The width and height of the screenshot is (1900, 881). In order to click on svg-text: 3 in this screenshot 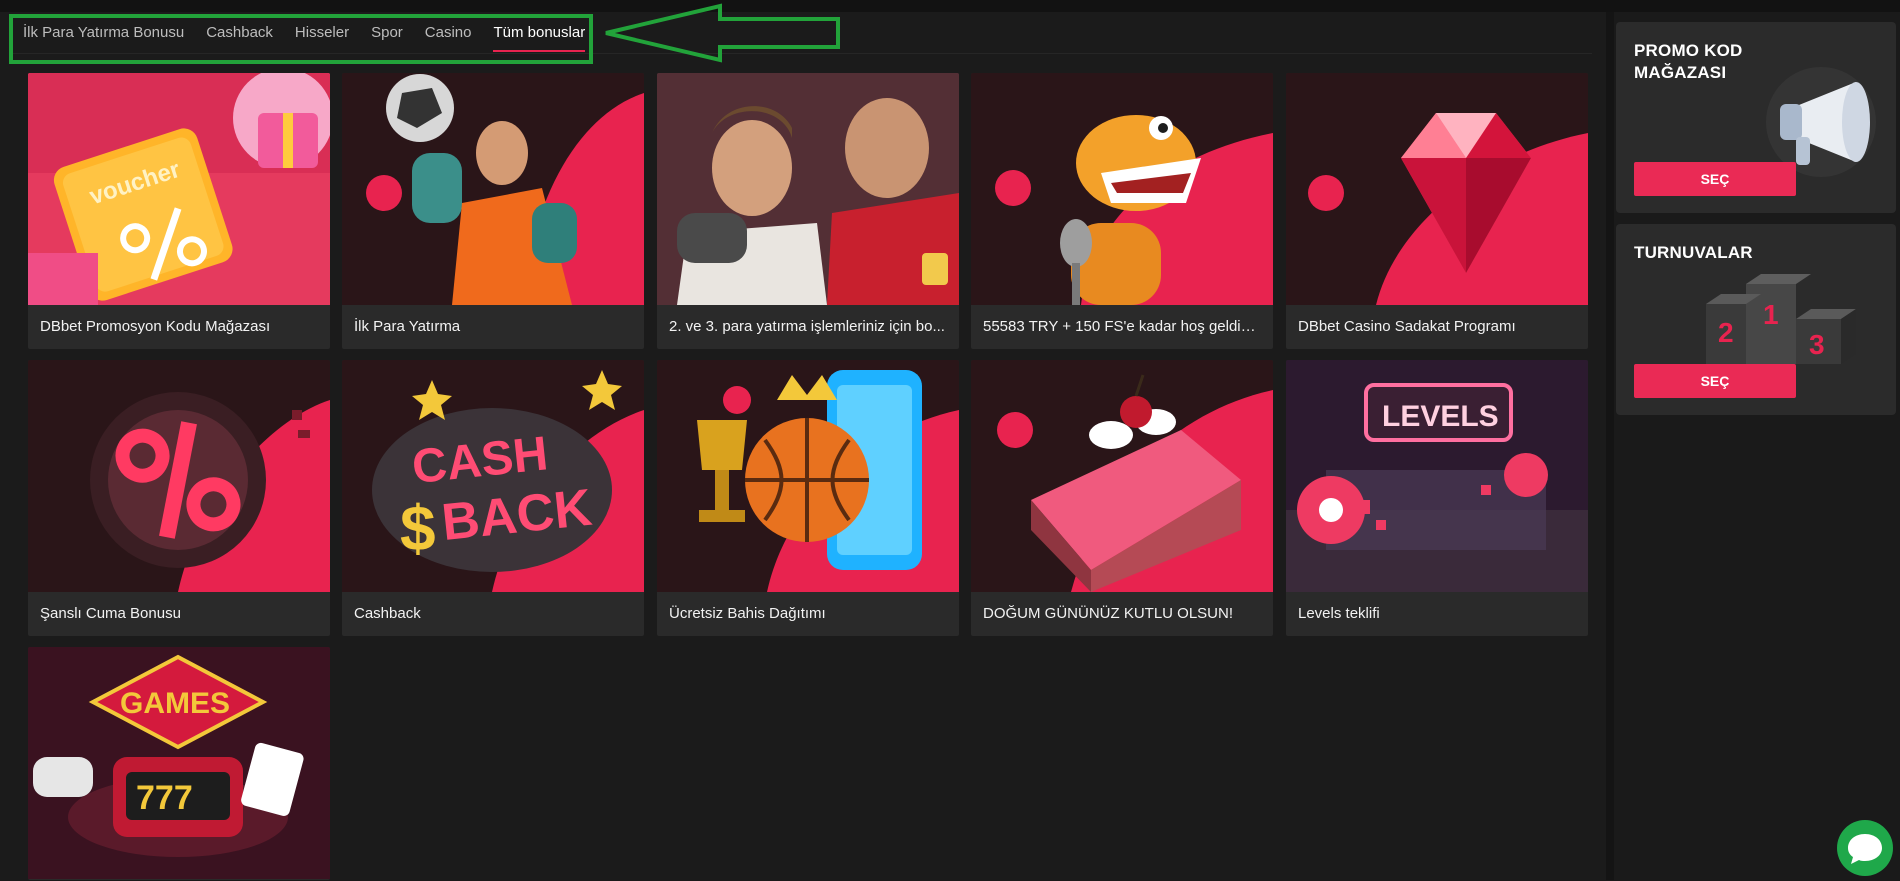, I will do `click(1817, 344)`.